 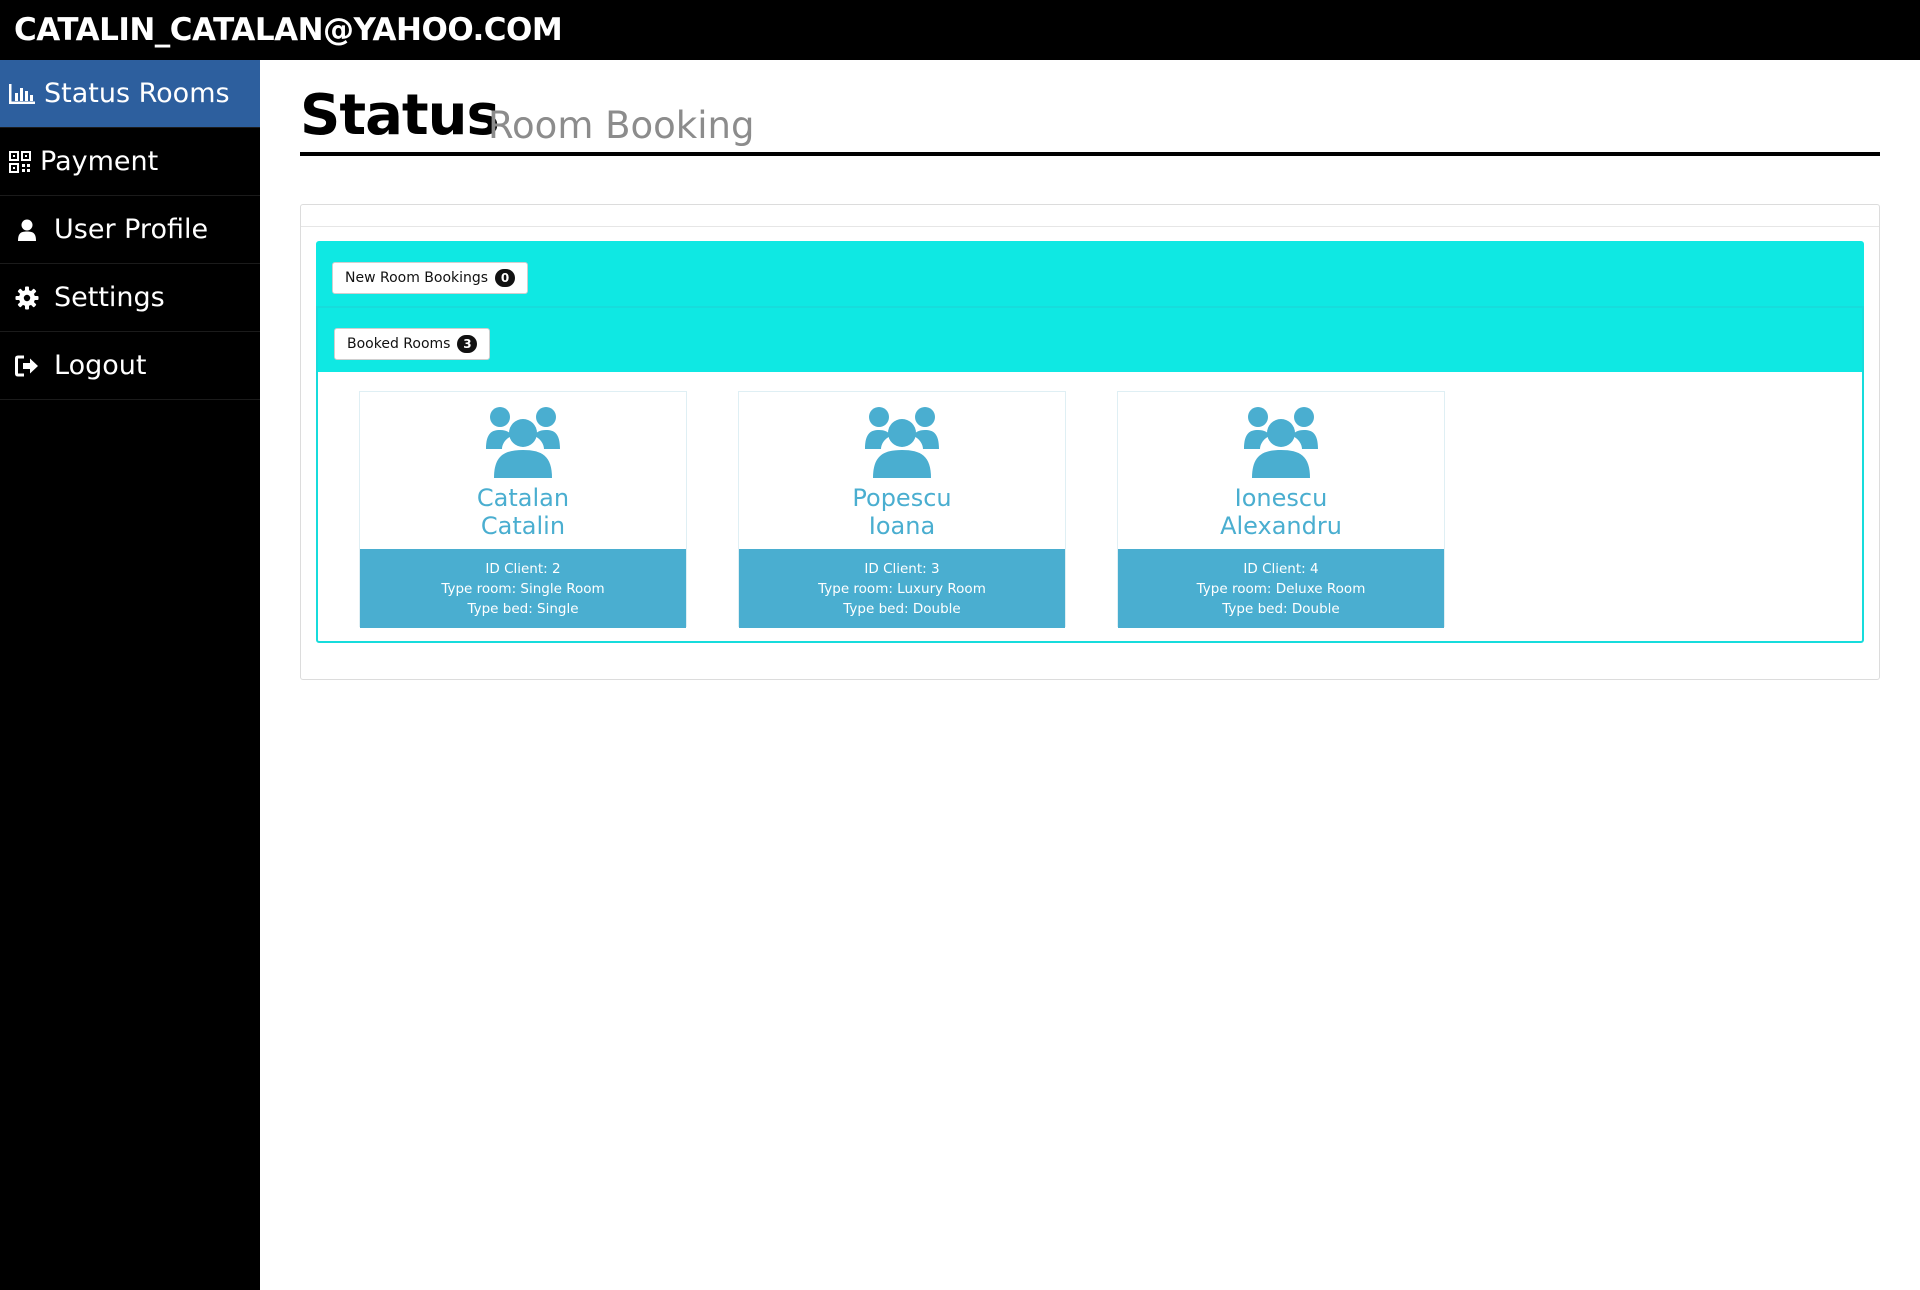 What do you see at coordinates (1090, 274) in the screenshot?
I see `new-bookings-header: New Room Bookings 0` at bounding box center [1090, 274].